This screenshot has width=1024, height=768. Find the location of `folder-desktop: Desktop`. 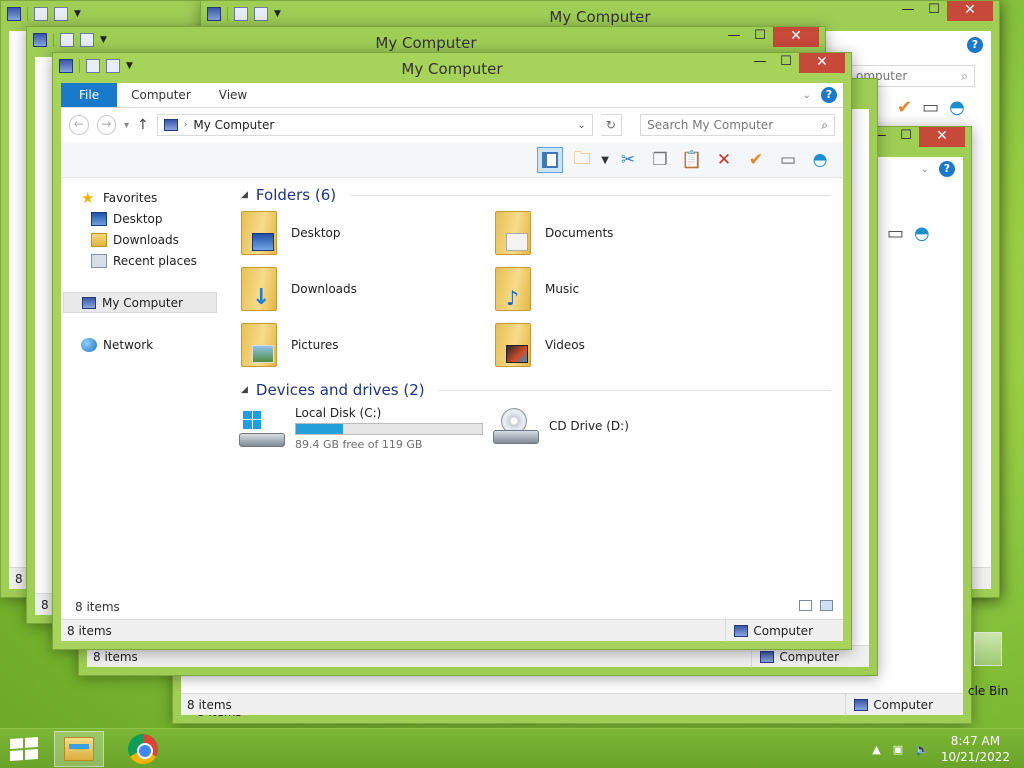

folder-desktop: Desktop is located at coordinates (291, 233).